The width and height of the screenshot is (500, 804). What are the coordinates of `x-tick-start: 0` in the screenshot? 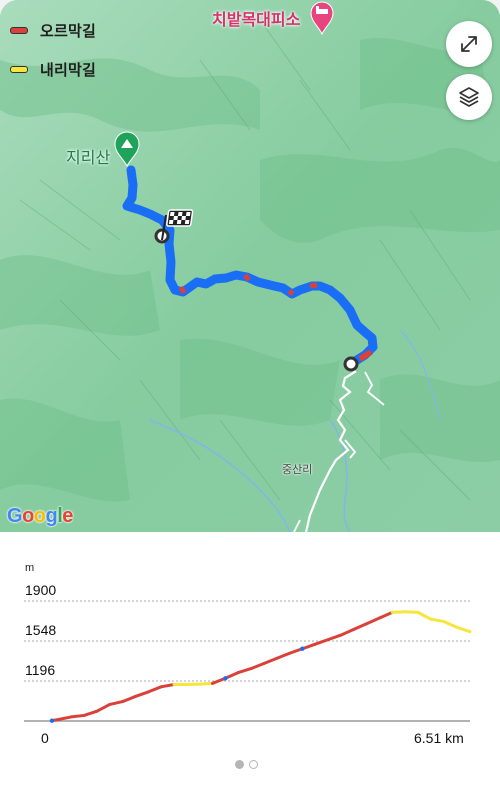 It's located at (45, 738).